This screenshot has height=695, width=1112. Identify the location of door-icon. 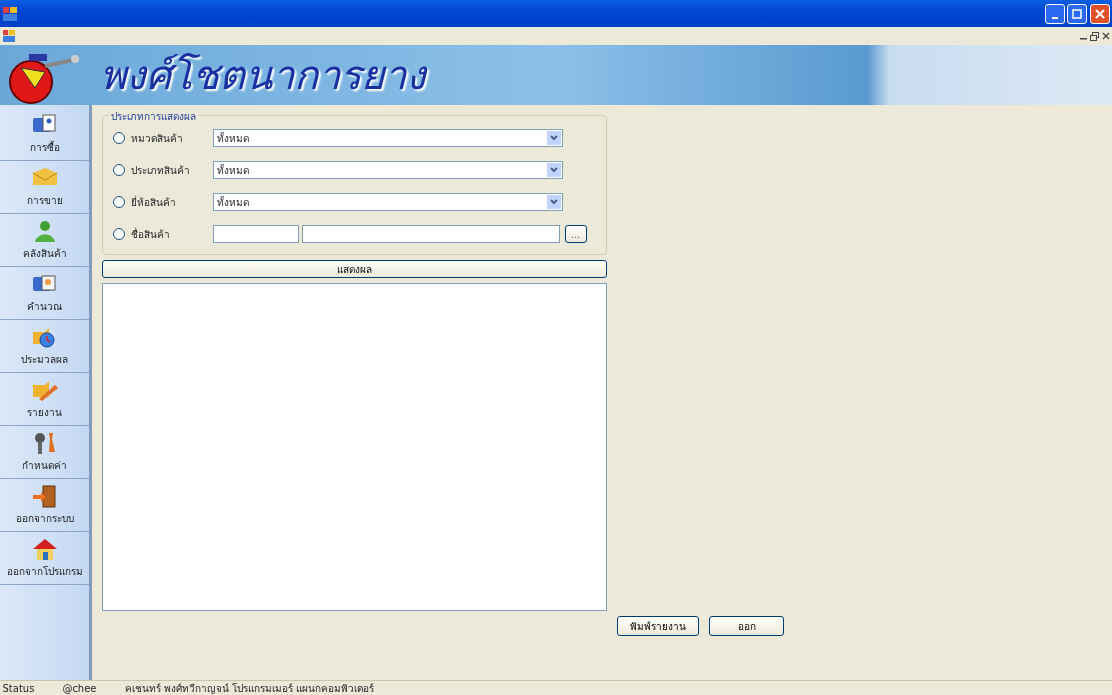
(44, 495).